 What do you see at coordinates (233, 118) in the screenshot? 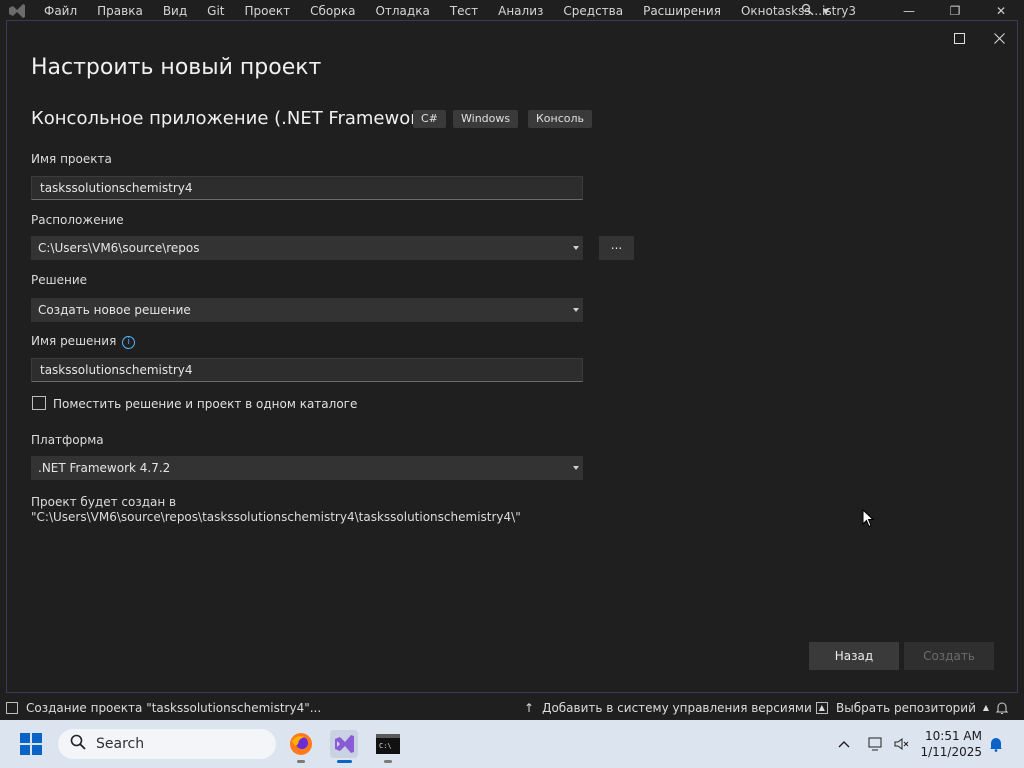
I see `template-name: Консольное приложение (.NET Framework)` at bounding box center [233, 118].